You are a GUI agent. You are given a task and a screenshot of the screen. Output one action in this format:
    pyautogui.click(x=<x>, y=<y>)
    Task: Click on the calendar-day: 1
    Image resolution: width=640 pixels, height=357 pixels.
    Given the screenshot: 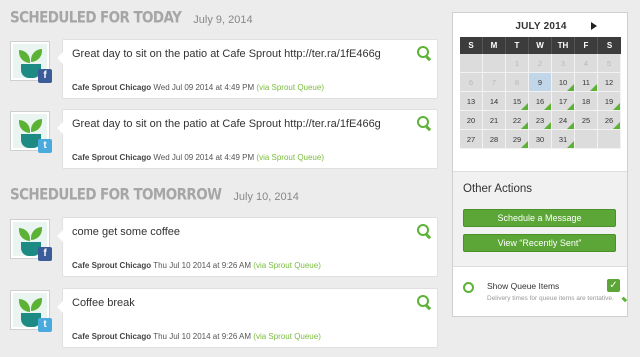 What is the action you would take?
    pyautogui.click(x=517, y=63)
    